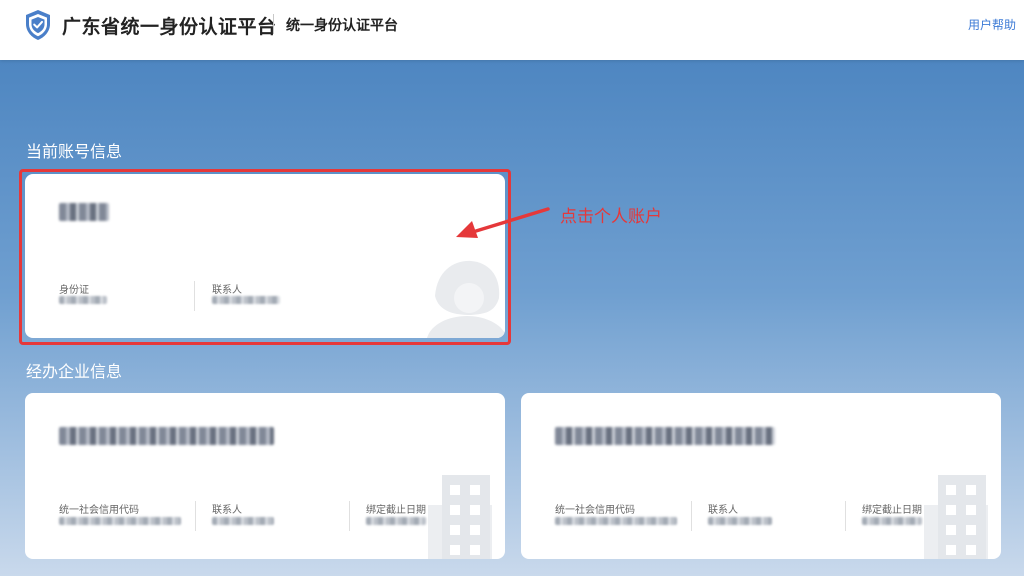 The width and height of the screenshot is (1024, 576). What do you see at coordinates (38, 25) in the screenshot?
I see `shield-check-icon` at bounding box center [38, 25].